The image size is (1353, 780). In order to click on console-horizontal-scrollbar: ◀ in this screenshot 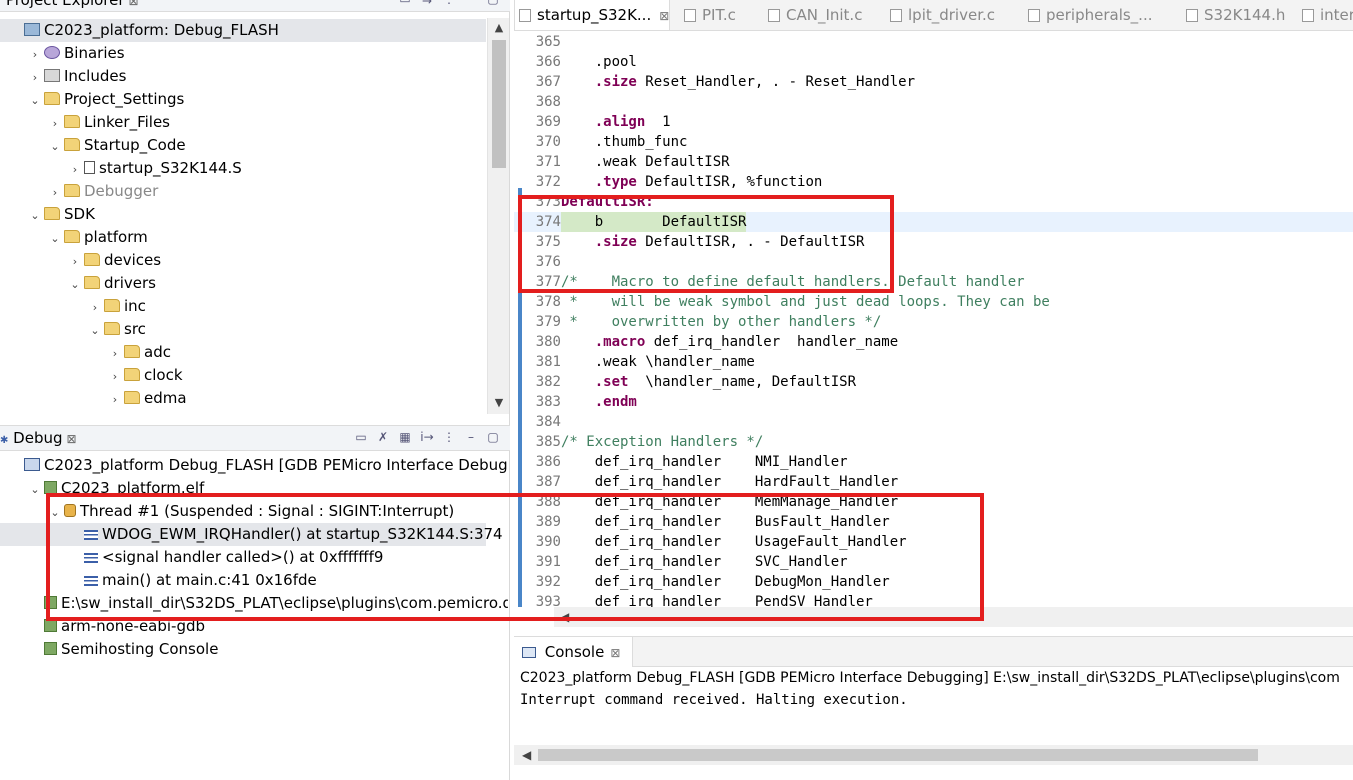, I will do `click(933, 755)`.